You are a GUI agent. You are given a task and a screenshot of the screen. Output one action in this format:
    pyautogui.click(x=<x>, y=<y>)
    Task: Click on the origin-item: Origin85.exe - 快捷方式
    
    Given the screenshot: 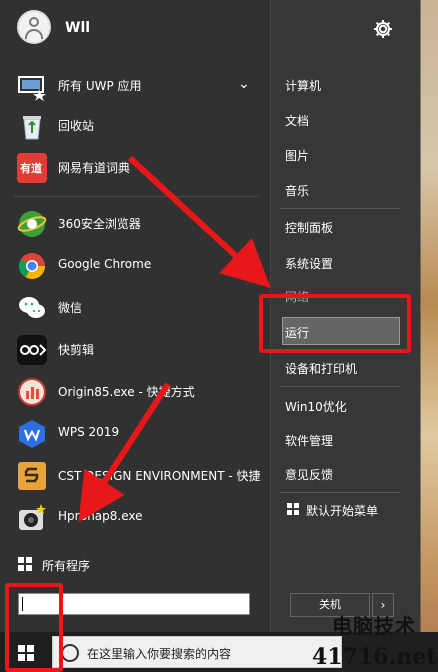 What is the action you would take?
    pyautogui.click(x=135, y=392)
    